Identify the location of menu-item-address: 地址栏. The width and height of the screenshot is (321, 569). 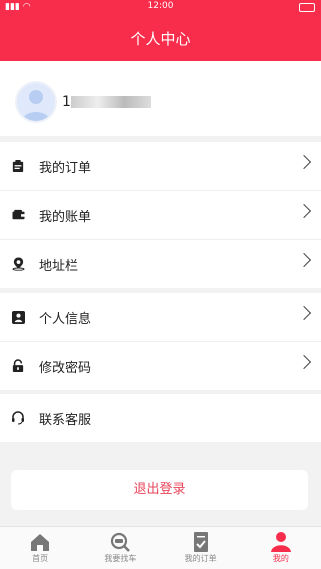
(160, 264).